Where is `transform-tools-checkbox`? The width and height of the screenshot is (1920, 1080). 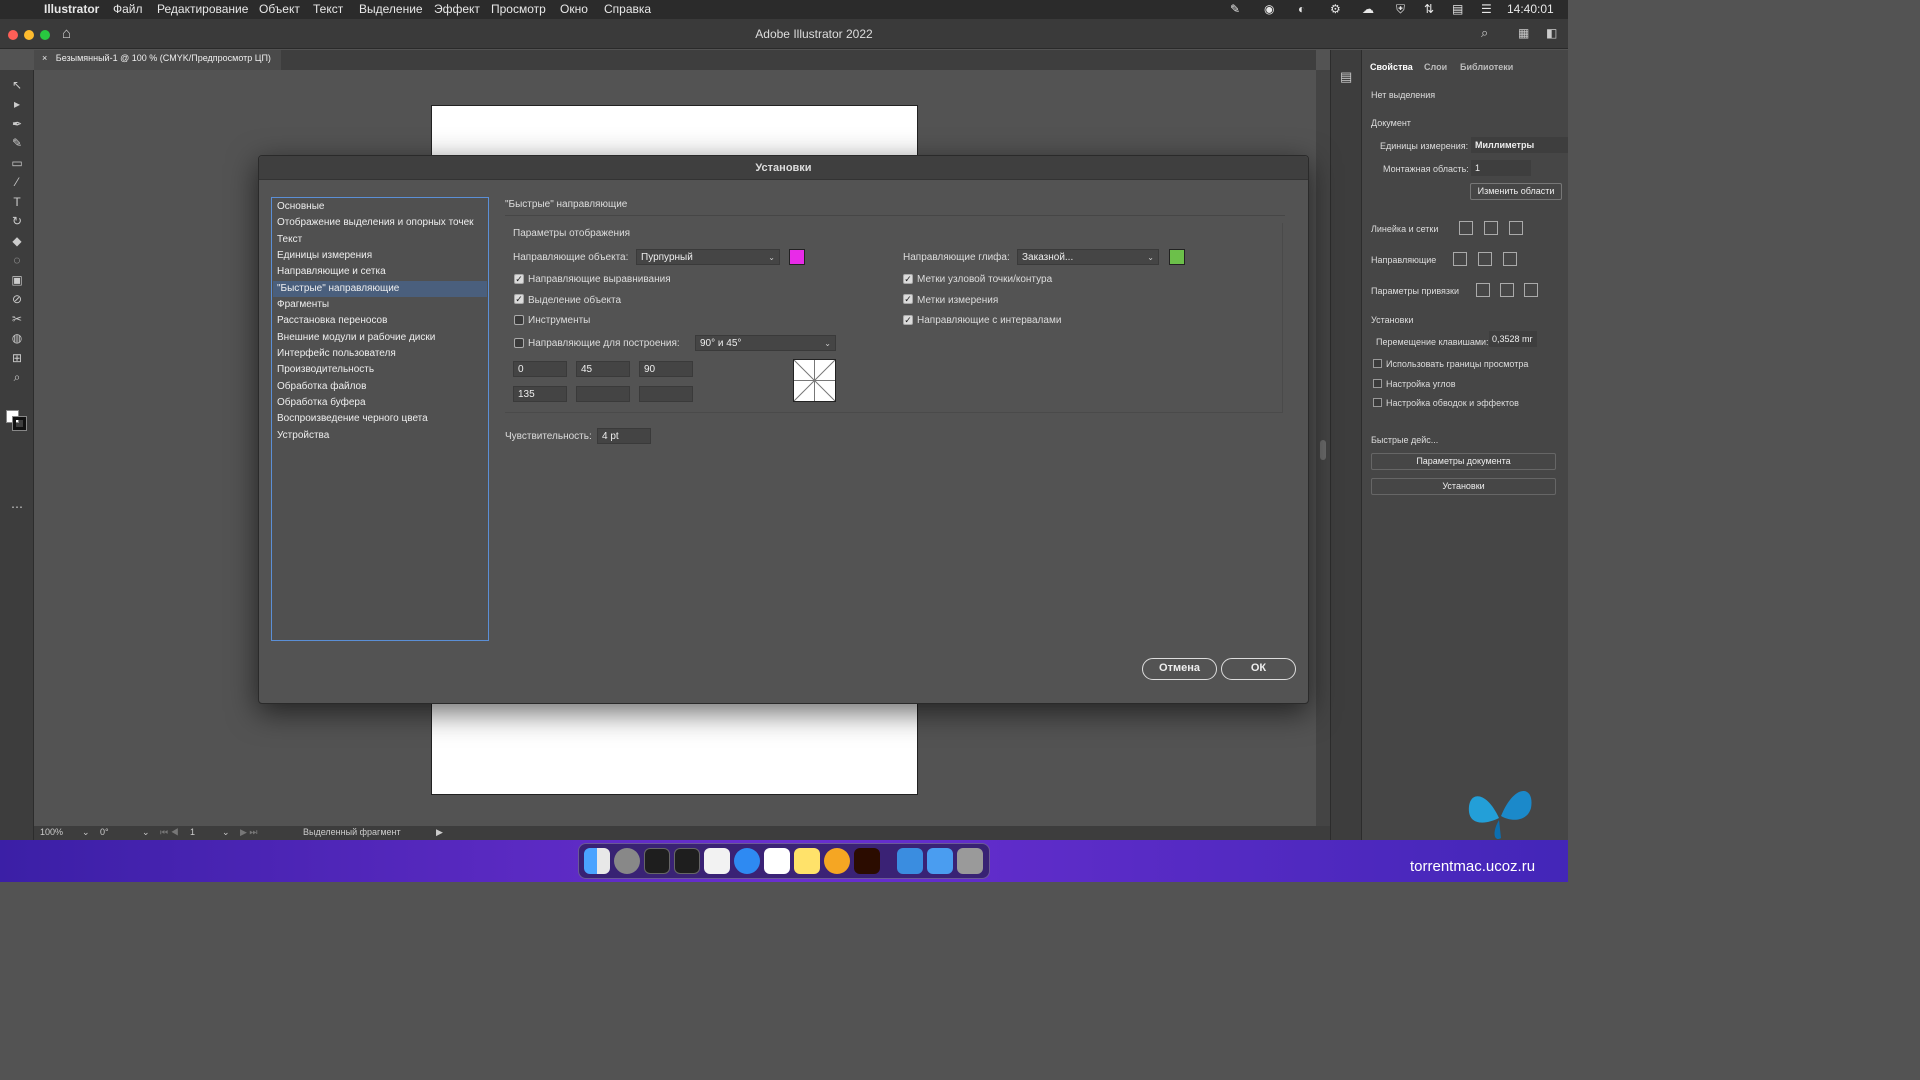
transform-tools-checkbox is located at coordinates (519, 320).